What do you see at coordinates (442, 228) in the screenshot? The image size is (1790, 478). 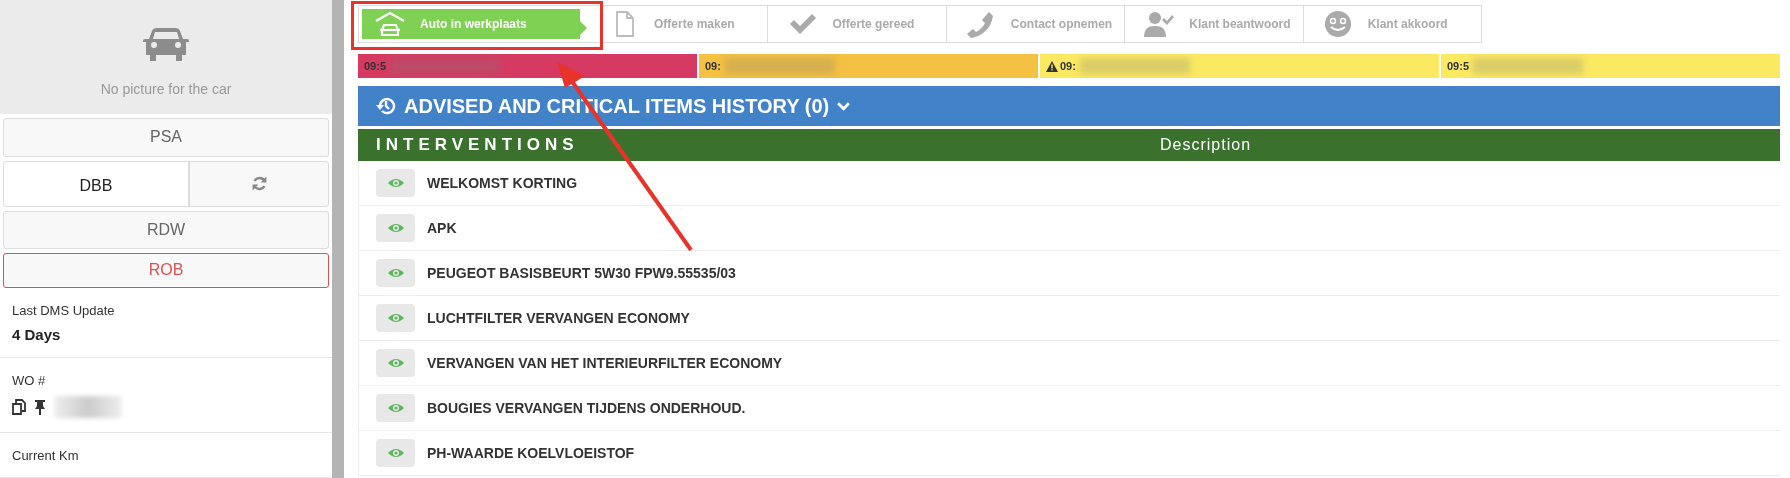 I see `intervention-description: APK` at bounding box center [442, 228].